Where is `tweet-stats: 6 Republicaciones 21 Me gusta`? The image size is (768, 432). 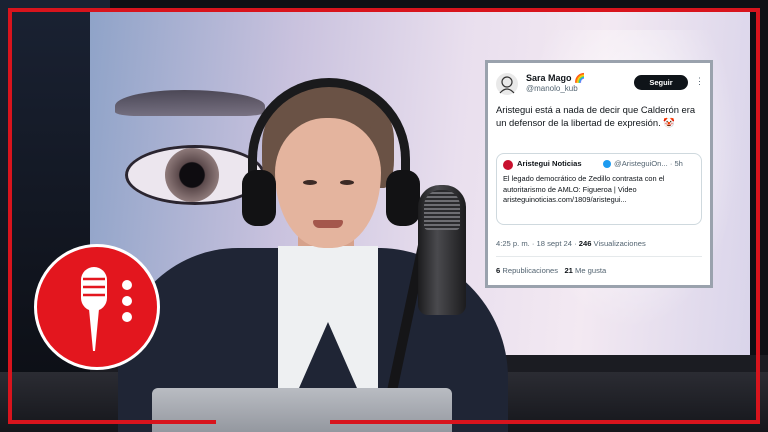
tweet-stats: 6 Republicaciones 21 Me gusta is located at coordinates (551, 270).